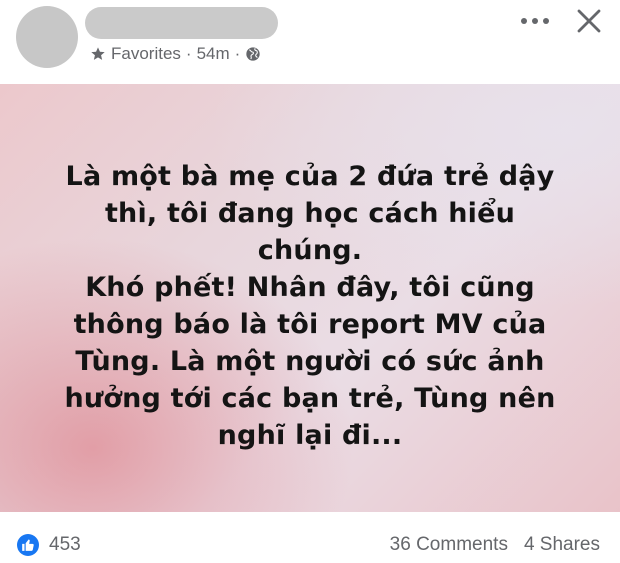 The height and width of the screenshot is (563, 620). What do you see at coordinates (310, 537) in the screenshot?
I see `post-footer: 453 36 Comments 4 Shares` at bounding box center [310, 537].